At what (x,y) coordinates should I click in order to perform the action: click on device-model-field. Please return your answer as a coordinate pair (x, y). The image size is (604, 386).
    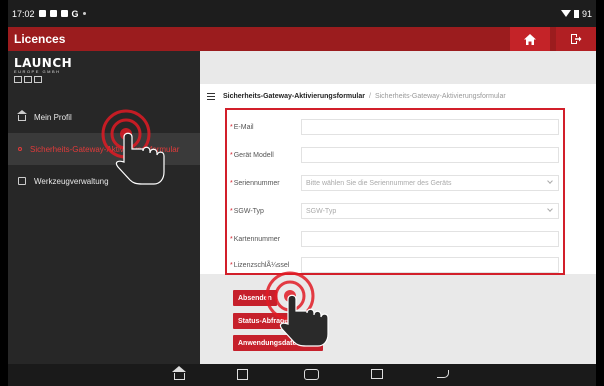
    Looking at the image, I should click on (430, 155).